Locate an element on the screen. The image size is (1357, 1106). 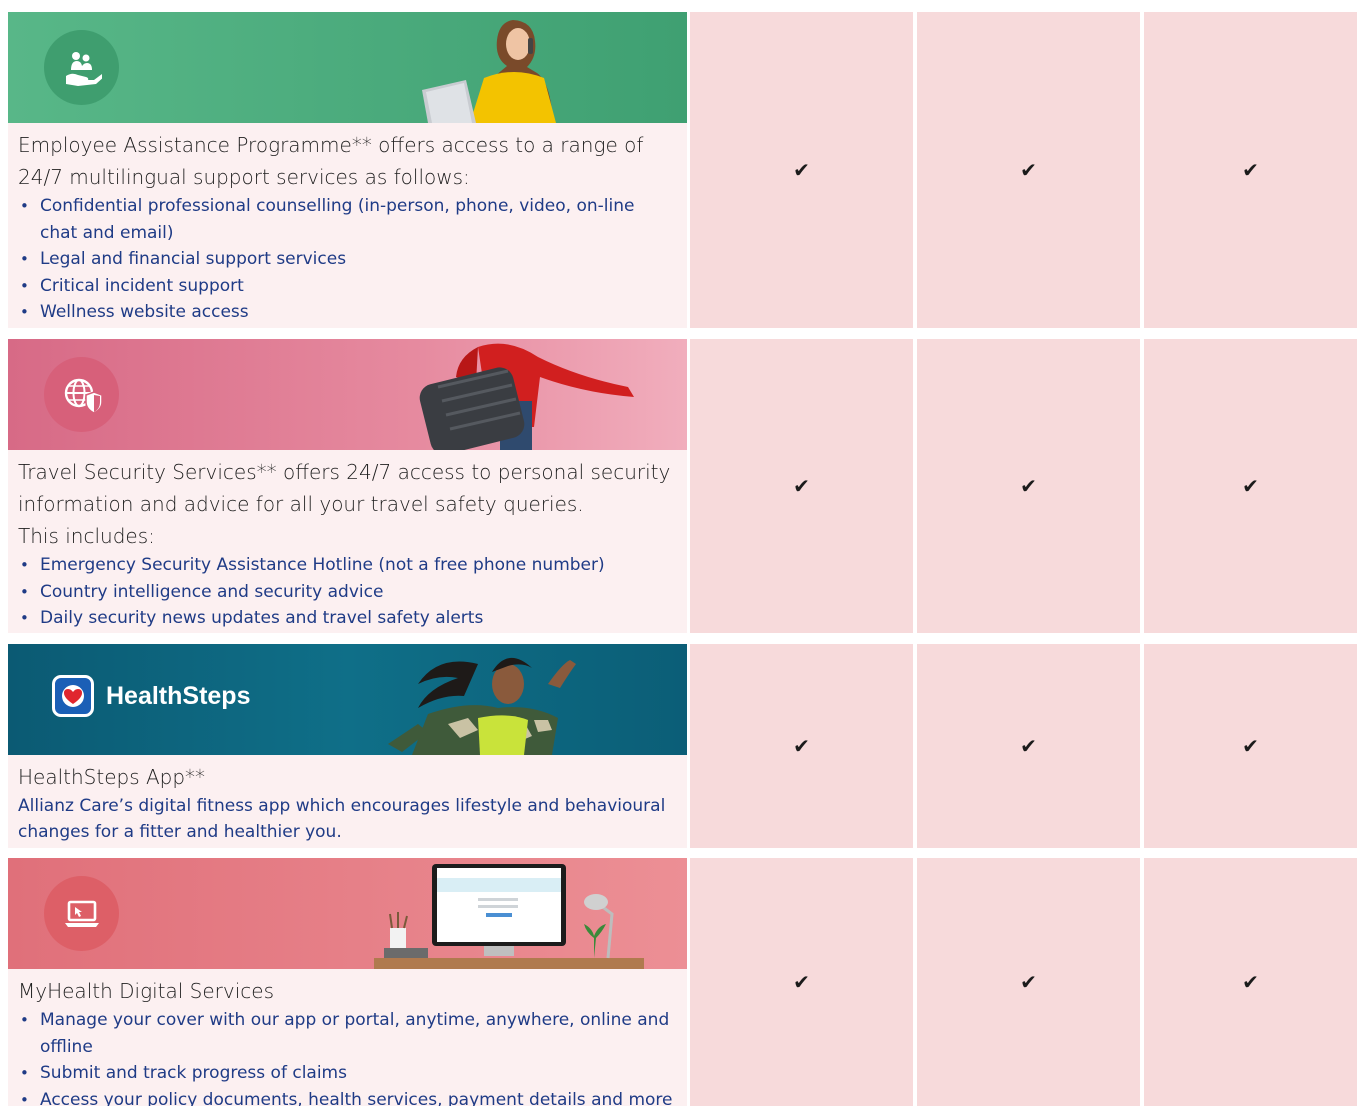
healthsteps-logo: HealthSteps is located at coordinates (151, 696).